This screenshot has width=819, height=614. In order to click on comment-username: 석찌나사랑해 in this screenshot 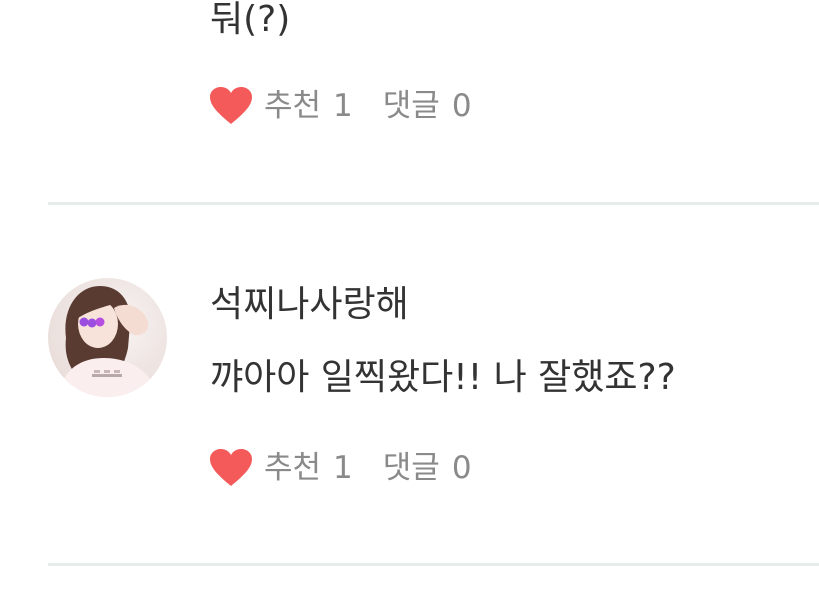, I will do `click(309, 305)`.